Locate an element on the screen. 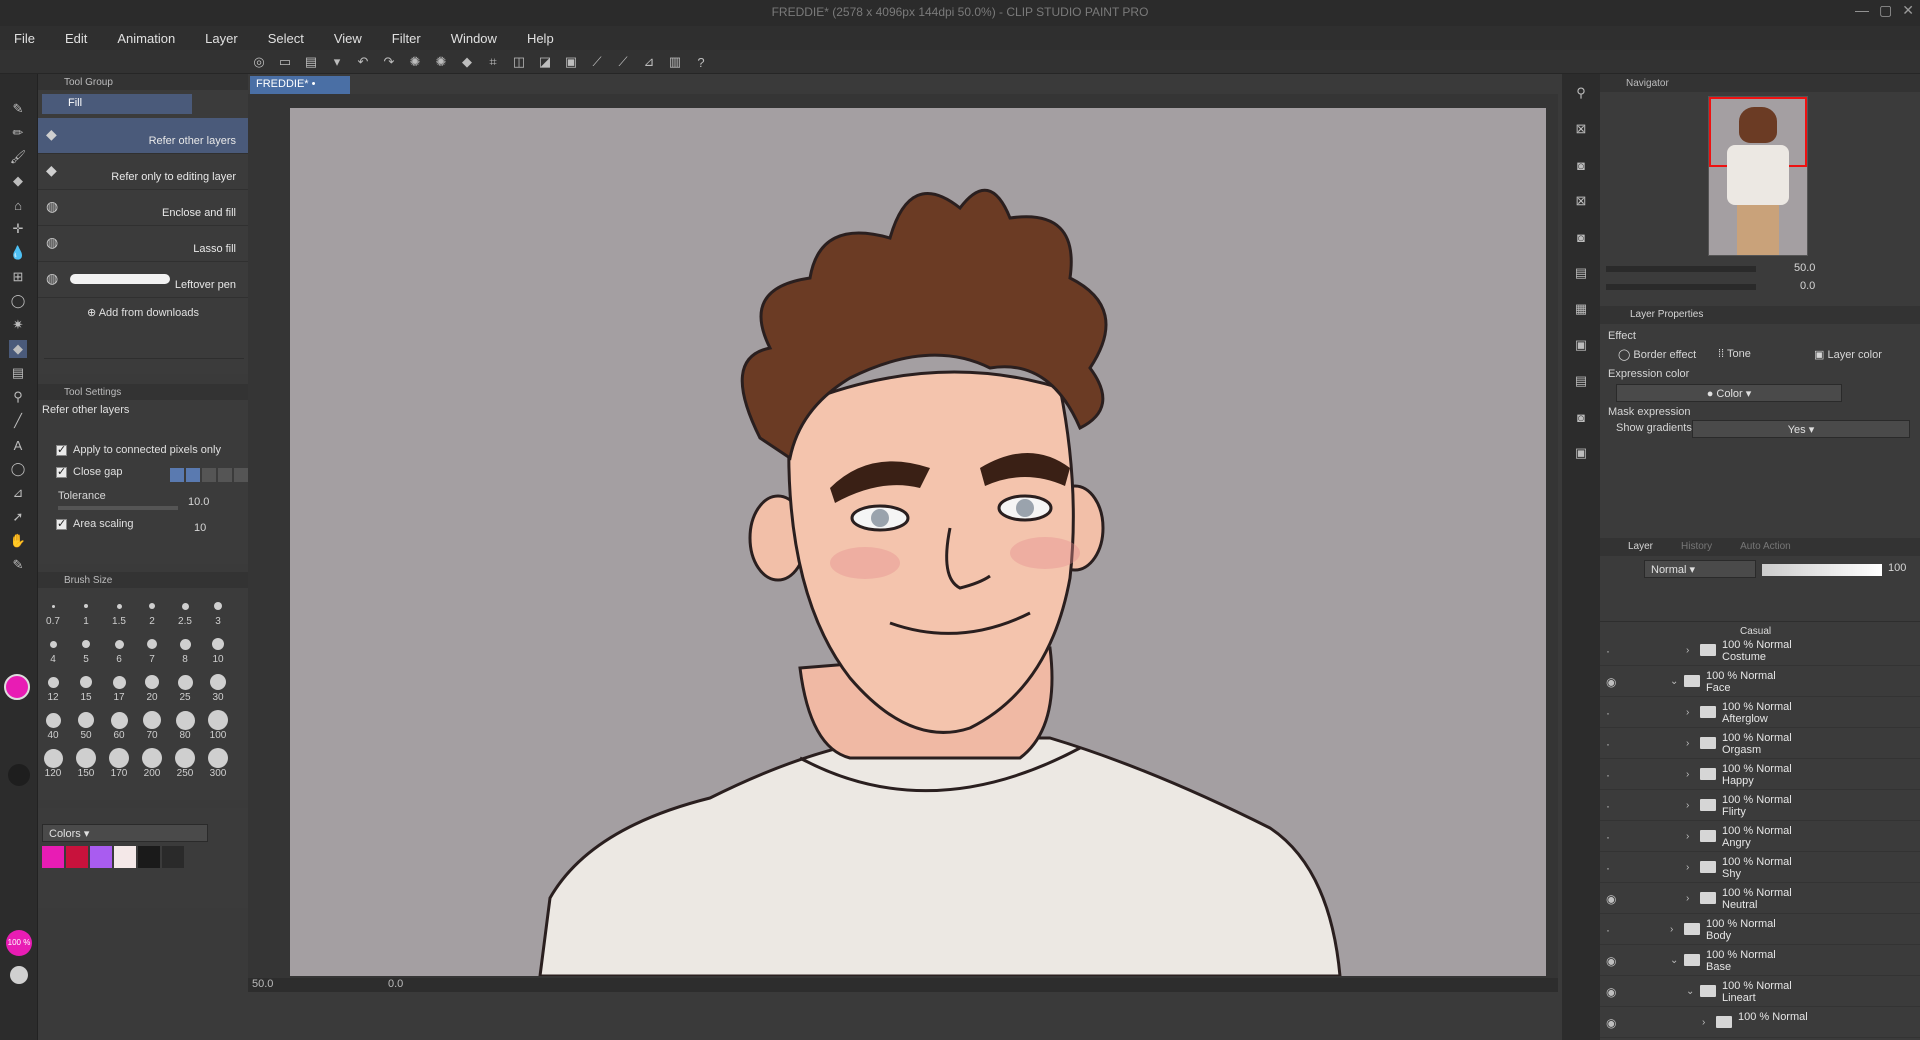 This screenshot has width=1920, height=1040. invert-selection-icon: ◪ is located at coordinates (545, 62).